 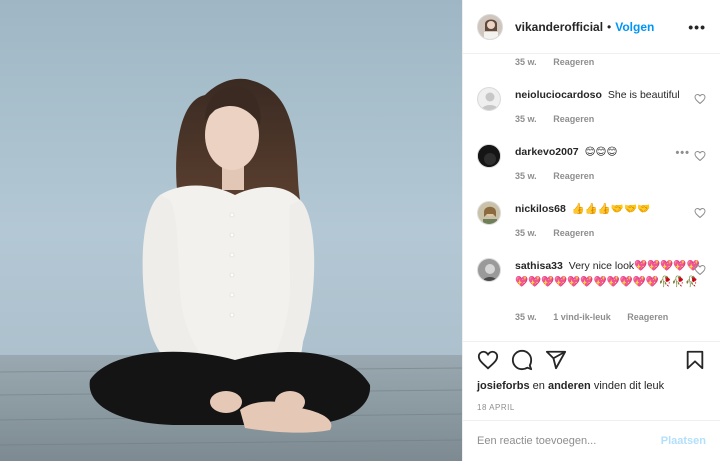 I want to click on comment-text: 👍👍👍🤝🤝🤝, so click(x=611, y=209).